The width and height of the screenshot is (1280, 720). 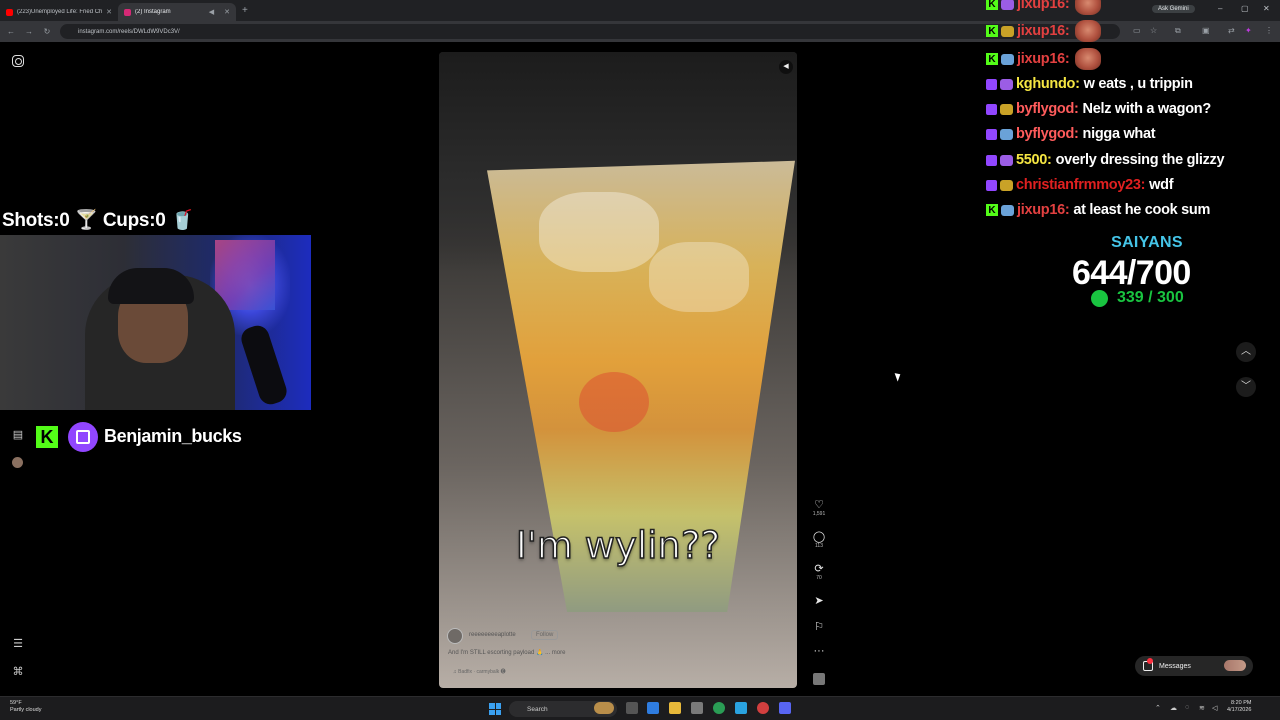 I want to click on next-reel-button: ﹀, so click(x=1246, y=387).